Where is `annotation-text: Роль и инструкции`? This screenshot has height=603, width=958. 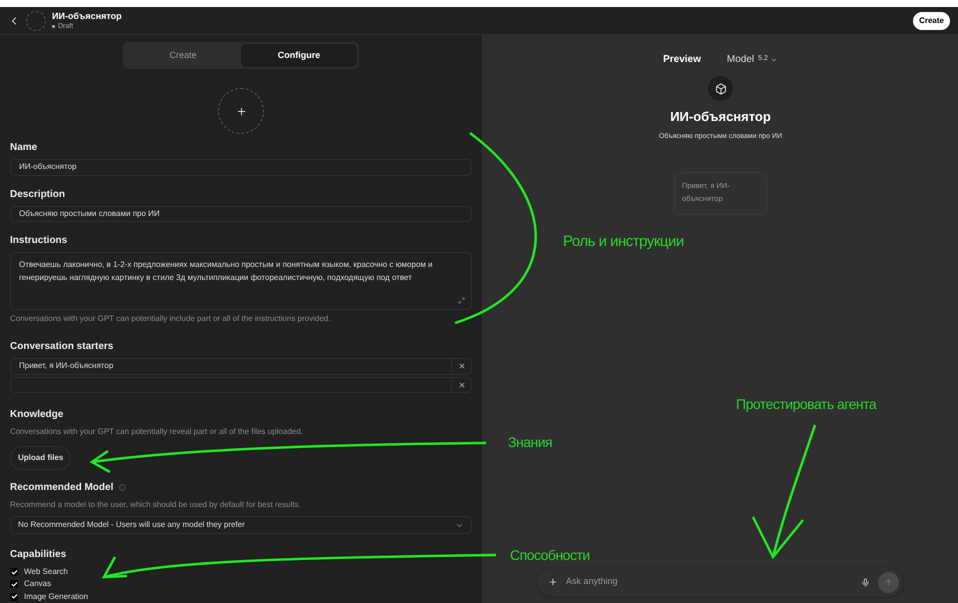 annotation-text: Роль и инструкции is located at coordinates (623, 242).